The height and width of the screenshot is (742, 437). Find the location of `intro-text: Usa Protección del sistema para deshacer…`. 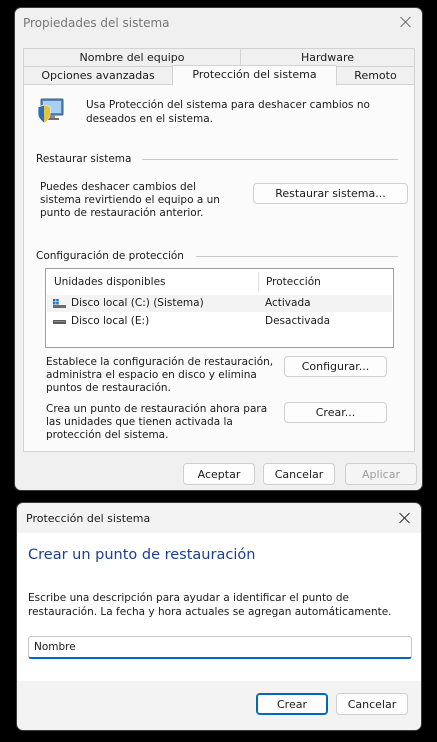

intro-text: Usa Protección del sistema para deshacer… is located at coordinates (228, 112).